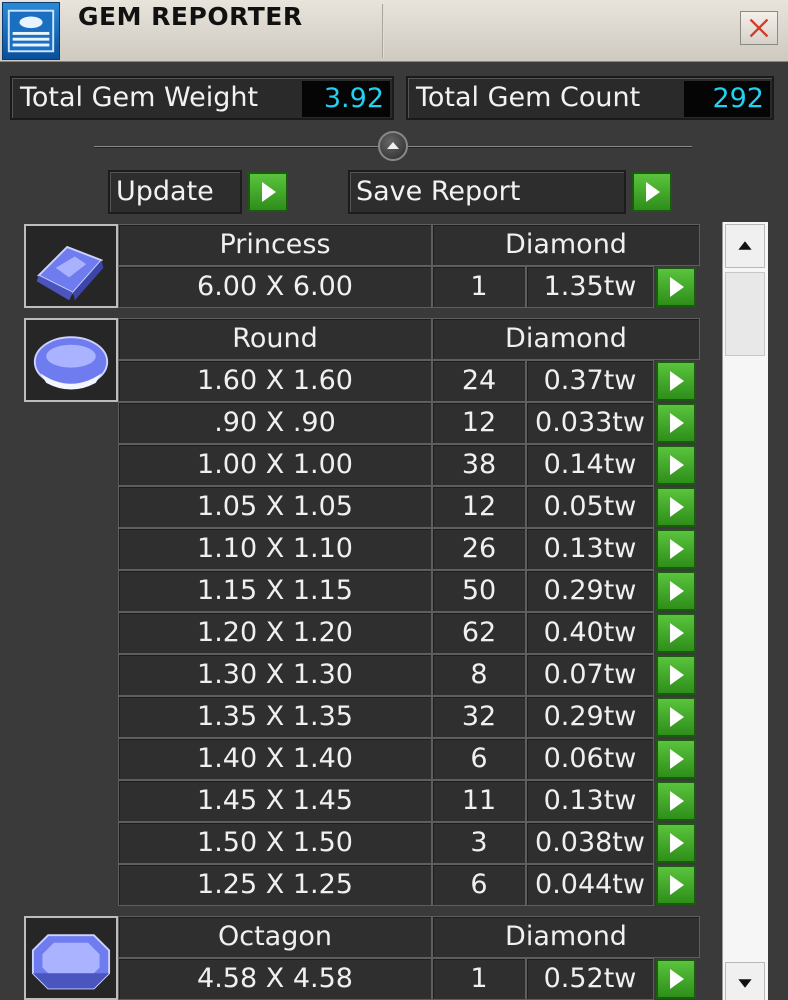  Describe the element at coordinates (71, 266) in the screenshot. I see `princess-gem-icon` at that location.